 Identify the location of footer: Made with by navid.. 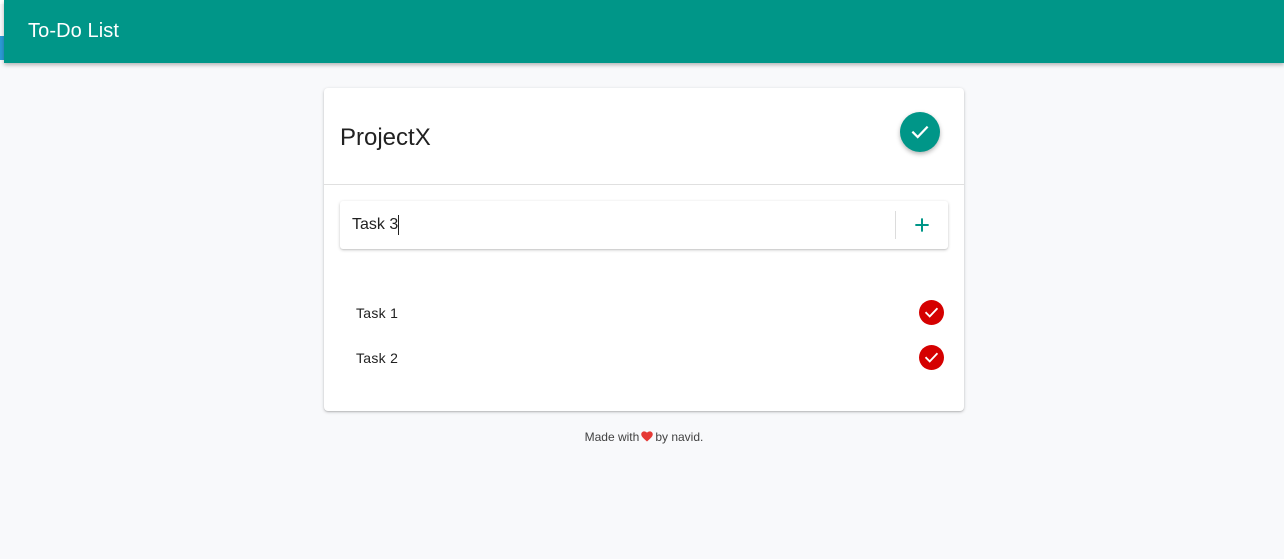
(644, 437).